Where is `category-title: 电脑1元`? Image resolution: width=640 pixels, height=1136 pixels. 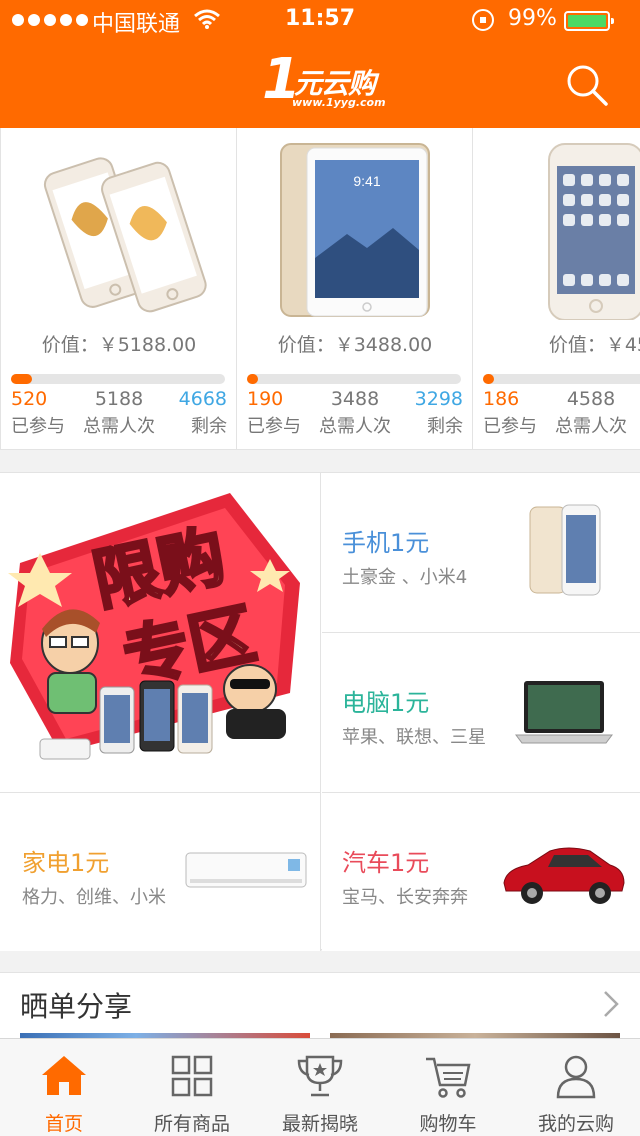
category-title: 电脑1元 is located at coordinates (386, 703).